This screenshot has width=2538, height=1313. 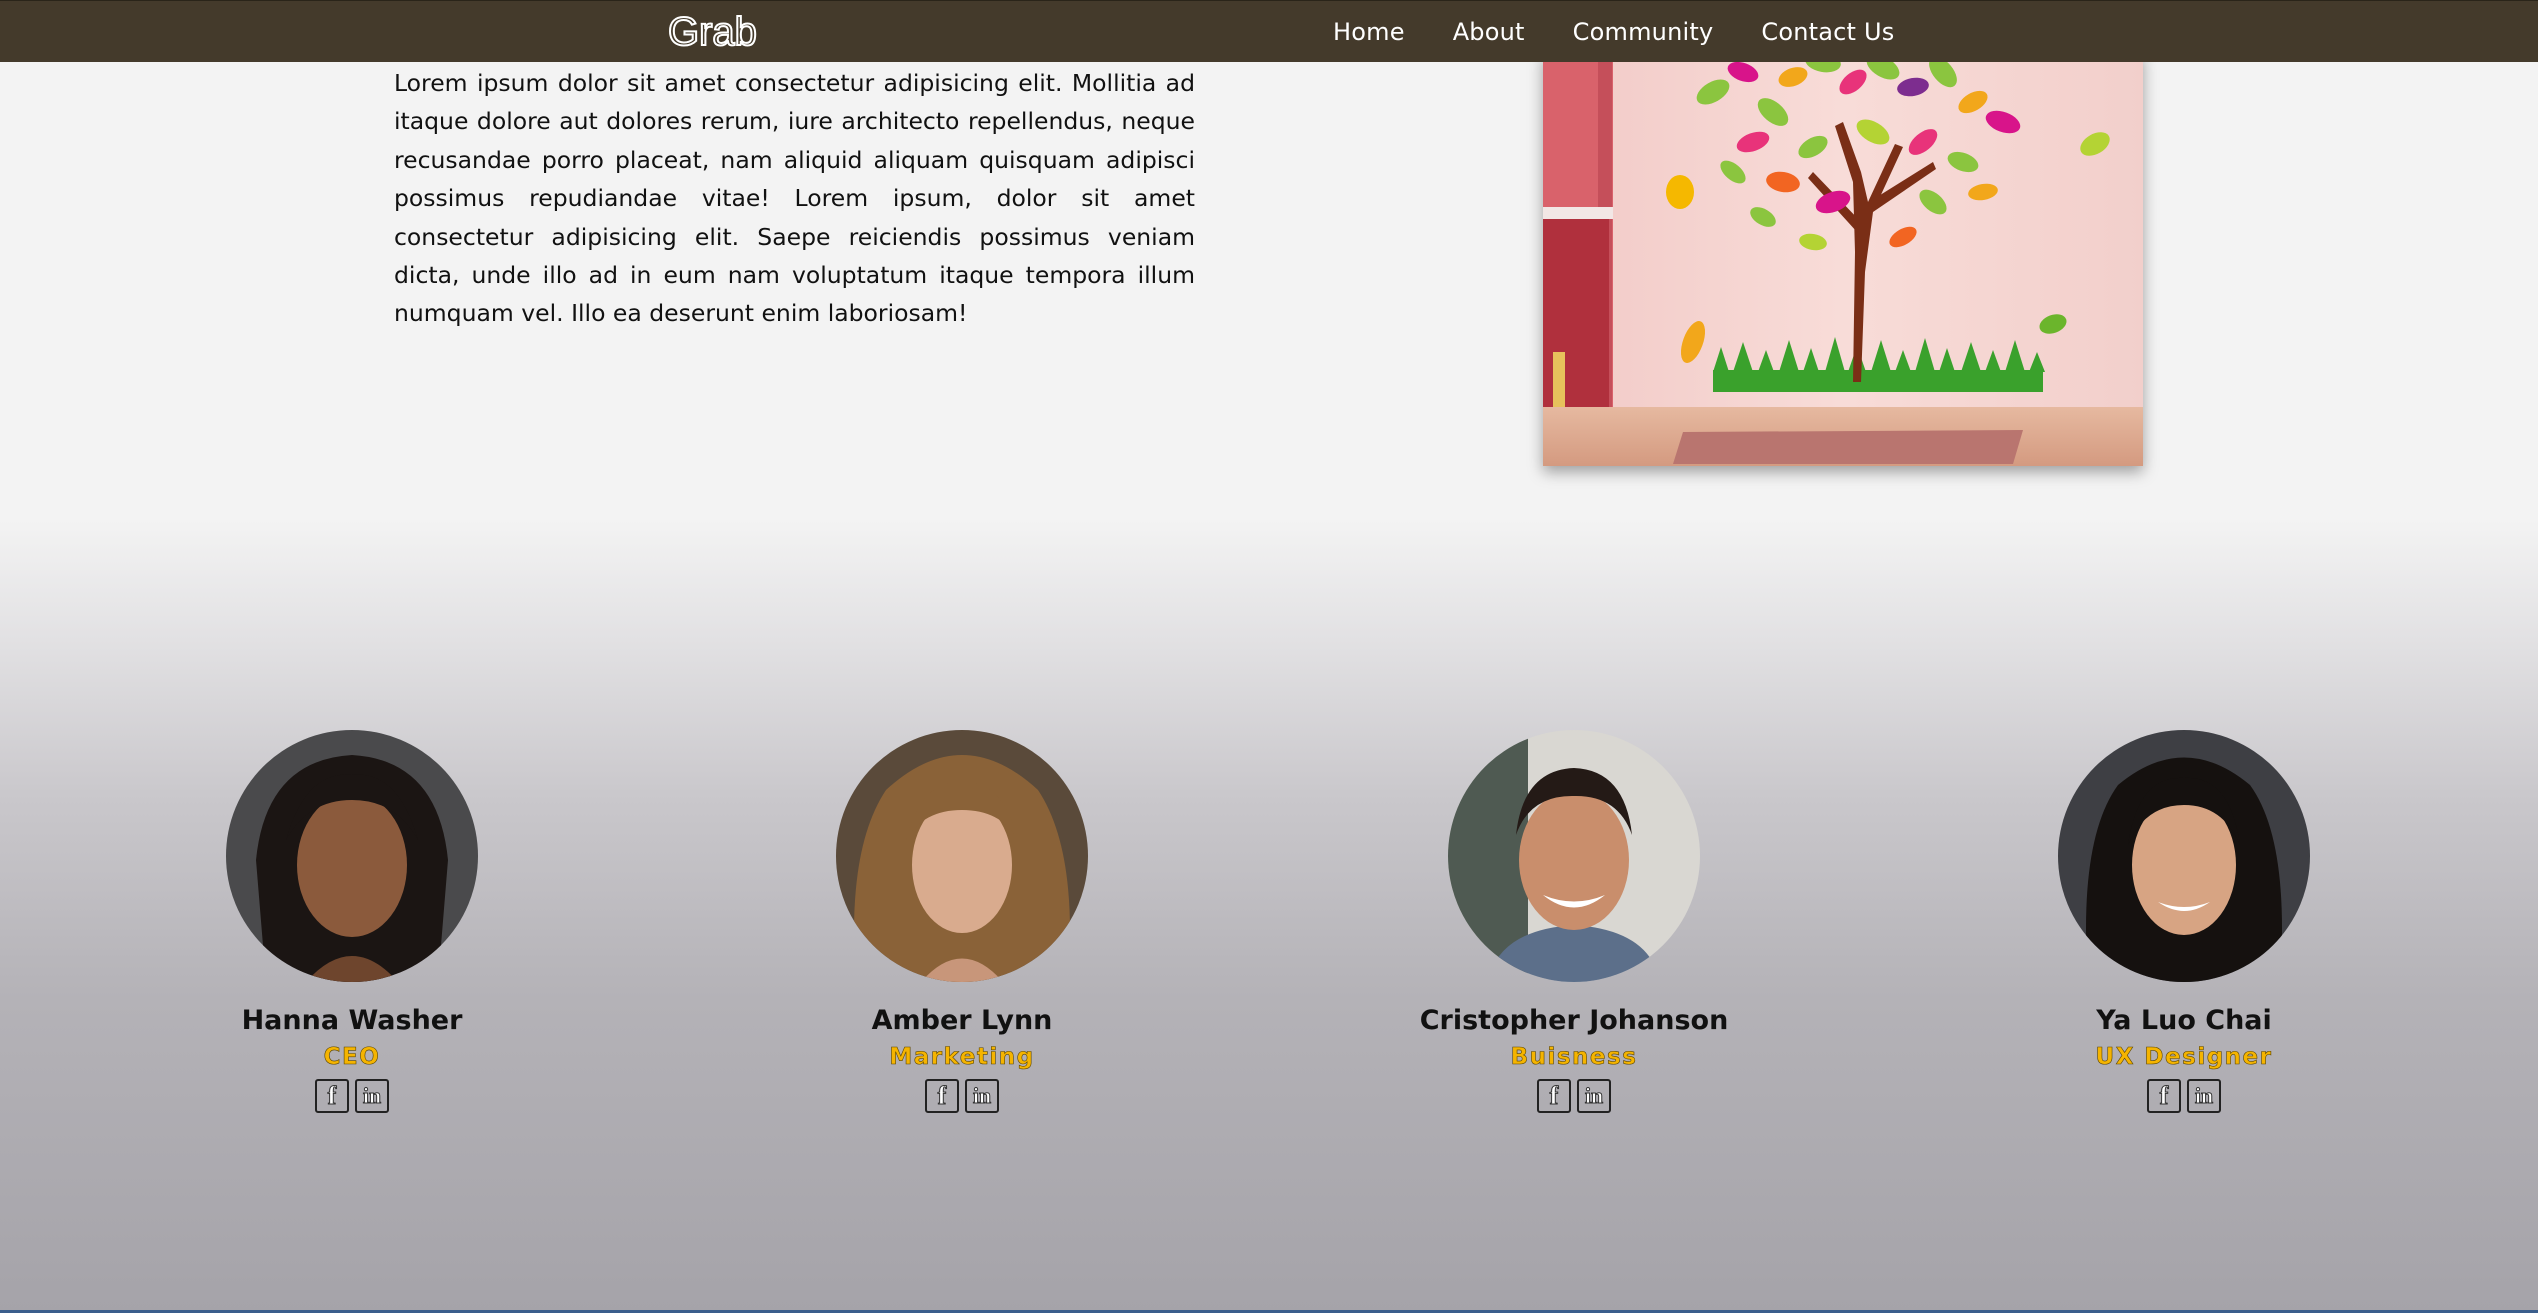 What do you see at coordinates (1574, 1057) in the screenshot?
I see `member-role: Buisness` at bounding box center [1574, 1057].